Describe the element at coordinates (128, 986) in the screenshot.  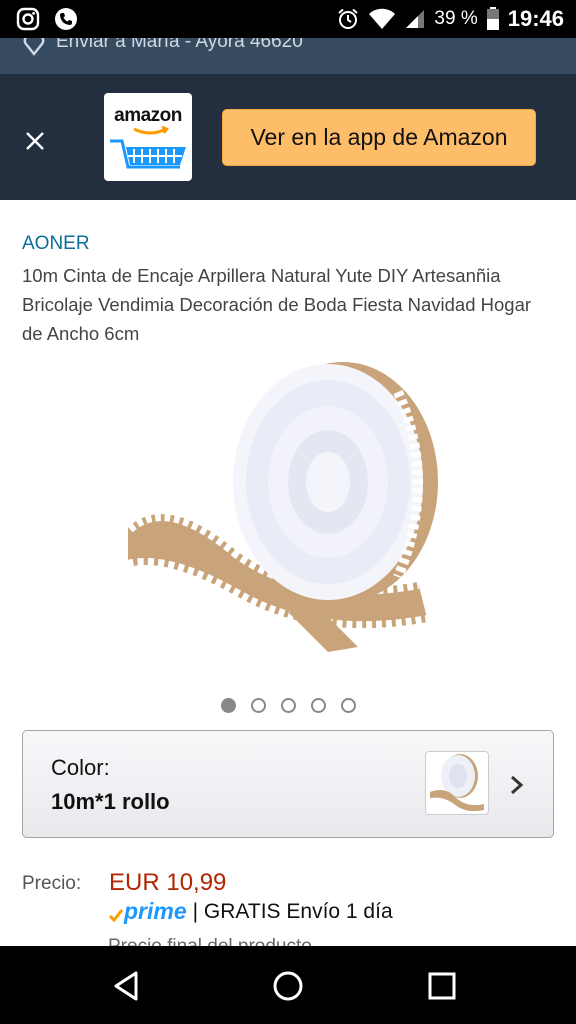
I see `back-icon` at that location.